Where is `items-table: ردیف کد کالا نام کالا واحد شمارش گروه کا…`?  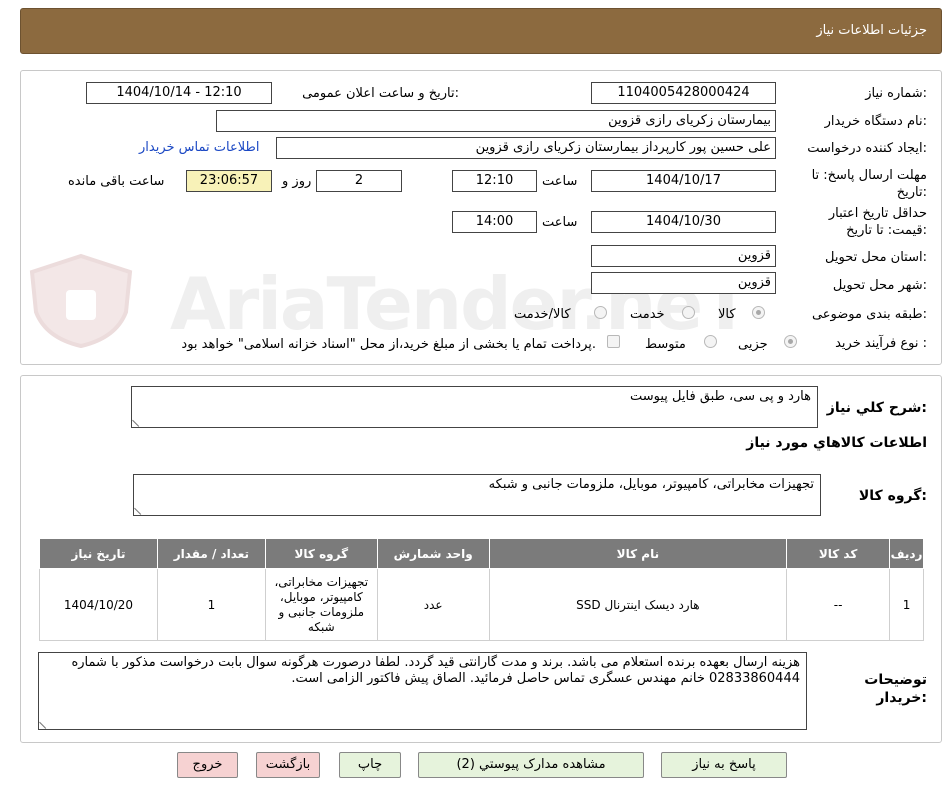
items-table: ردیف کد کالا نام کالا واحد شمارش گروه کا… is located at coordinates (481, 589).